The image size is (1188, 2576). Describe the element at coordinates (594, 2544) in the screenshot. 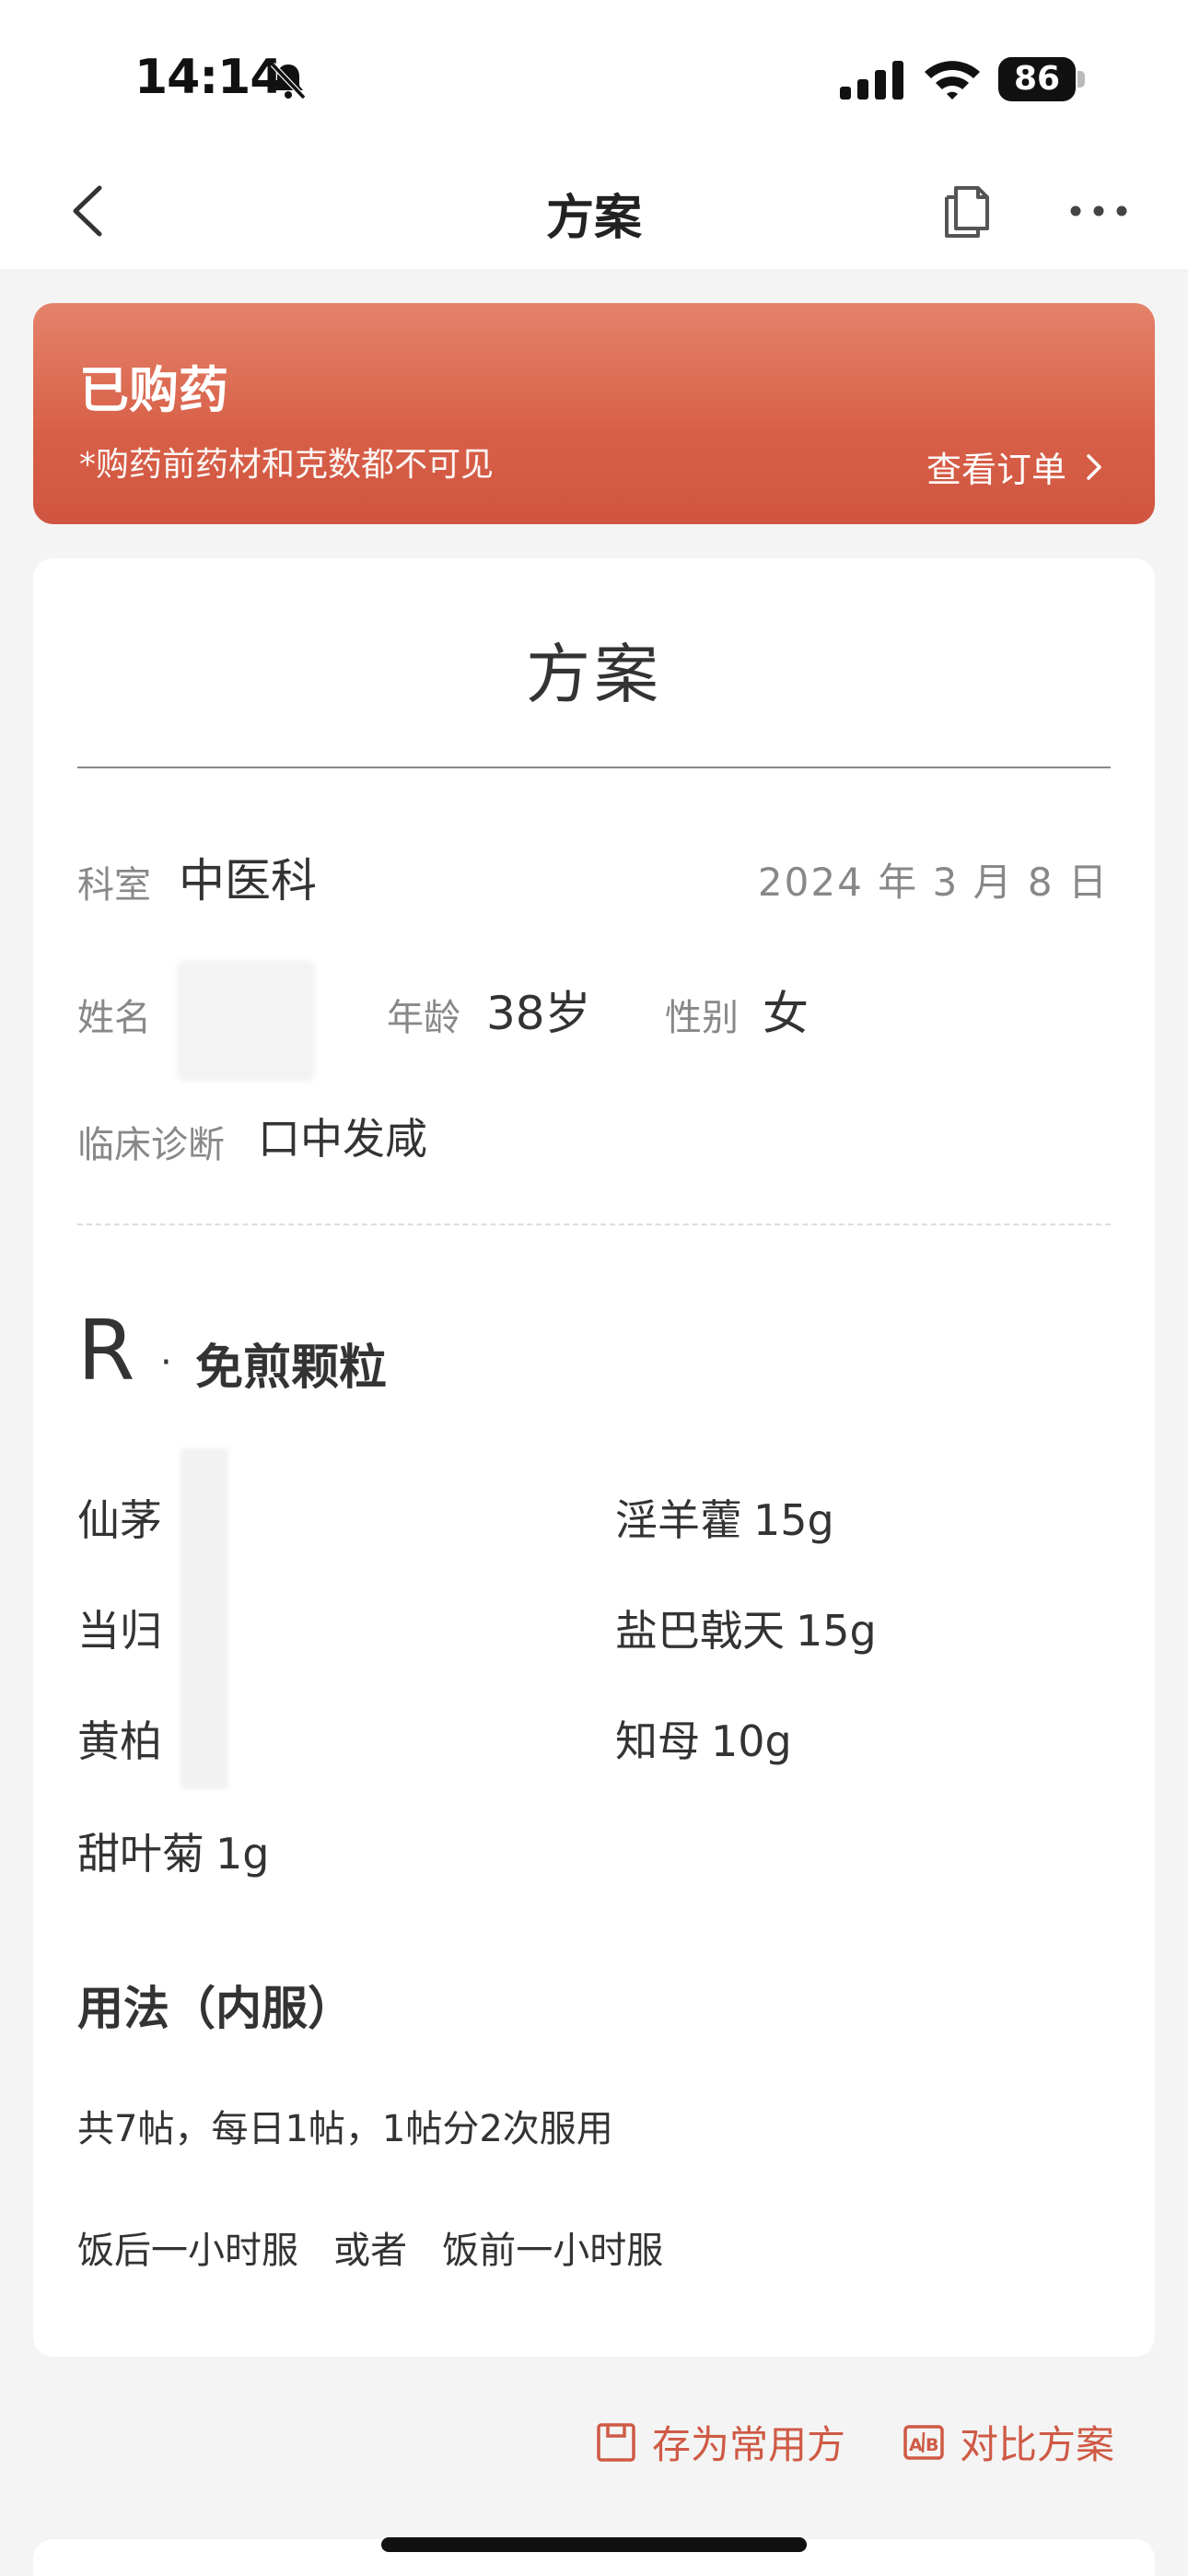

I see `home-indicator` at that location.